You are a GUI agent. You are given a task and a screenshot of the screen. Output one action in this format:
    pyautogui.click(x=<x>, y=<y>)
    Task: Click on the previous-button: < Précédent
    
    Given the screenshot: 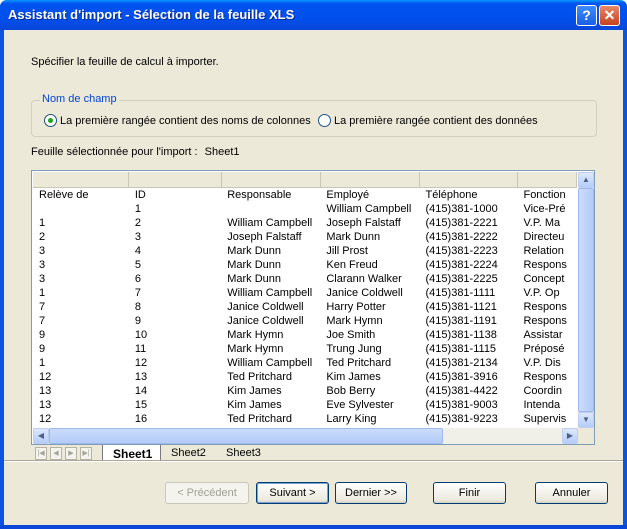 What is the action you would take?
    pyautogui.click(x=207, y=493)
    